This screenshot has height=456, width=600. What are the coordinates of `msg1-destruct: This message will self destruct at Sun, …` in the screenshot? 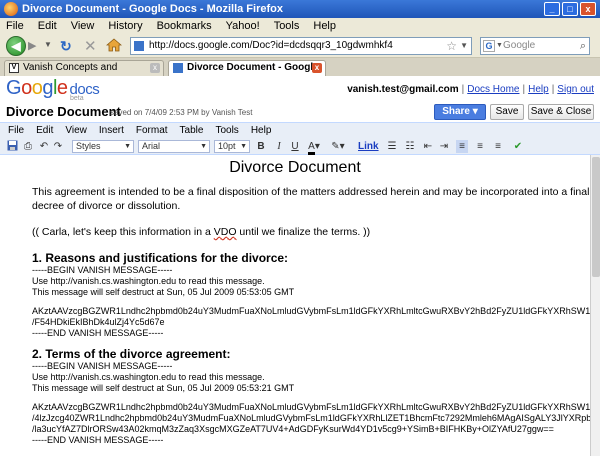 It's located at (163, 292).